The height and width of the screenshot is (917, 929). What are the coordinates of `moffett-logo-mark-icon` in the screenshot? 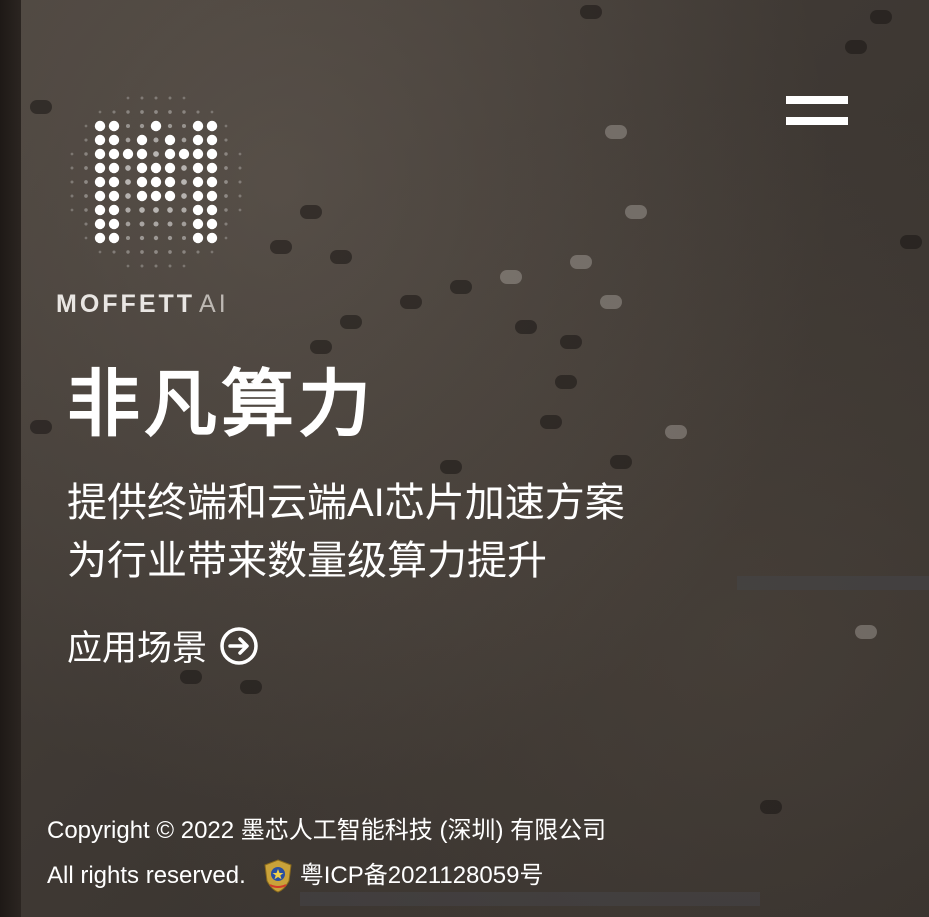 It's located at (156, 182).